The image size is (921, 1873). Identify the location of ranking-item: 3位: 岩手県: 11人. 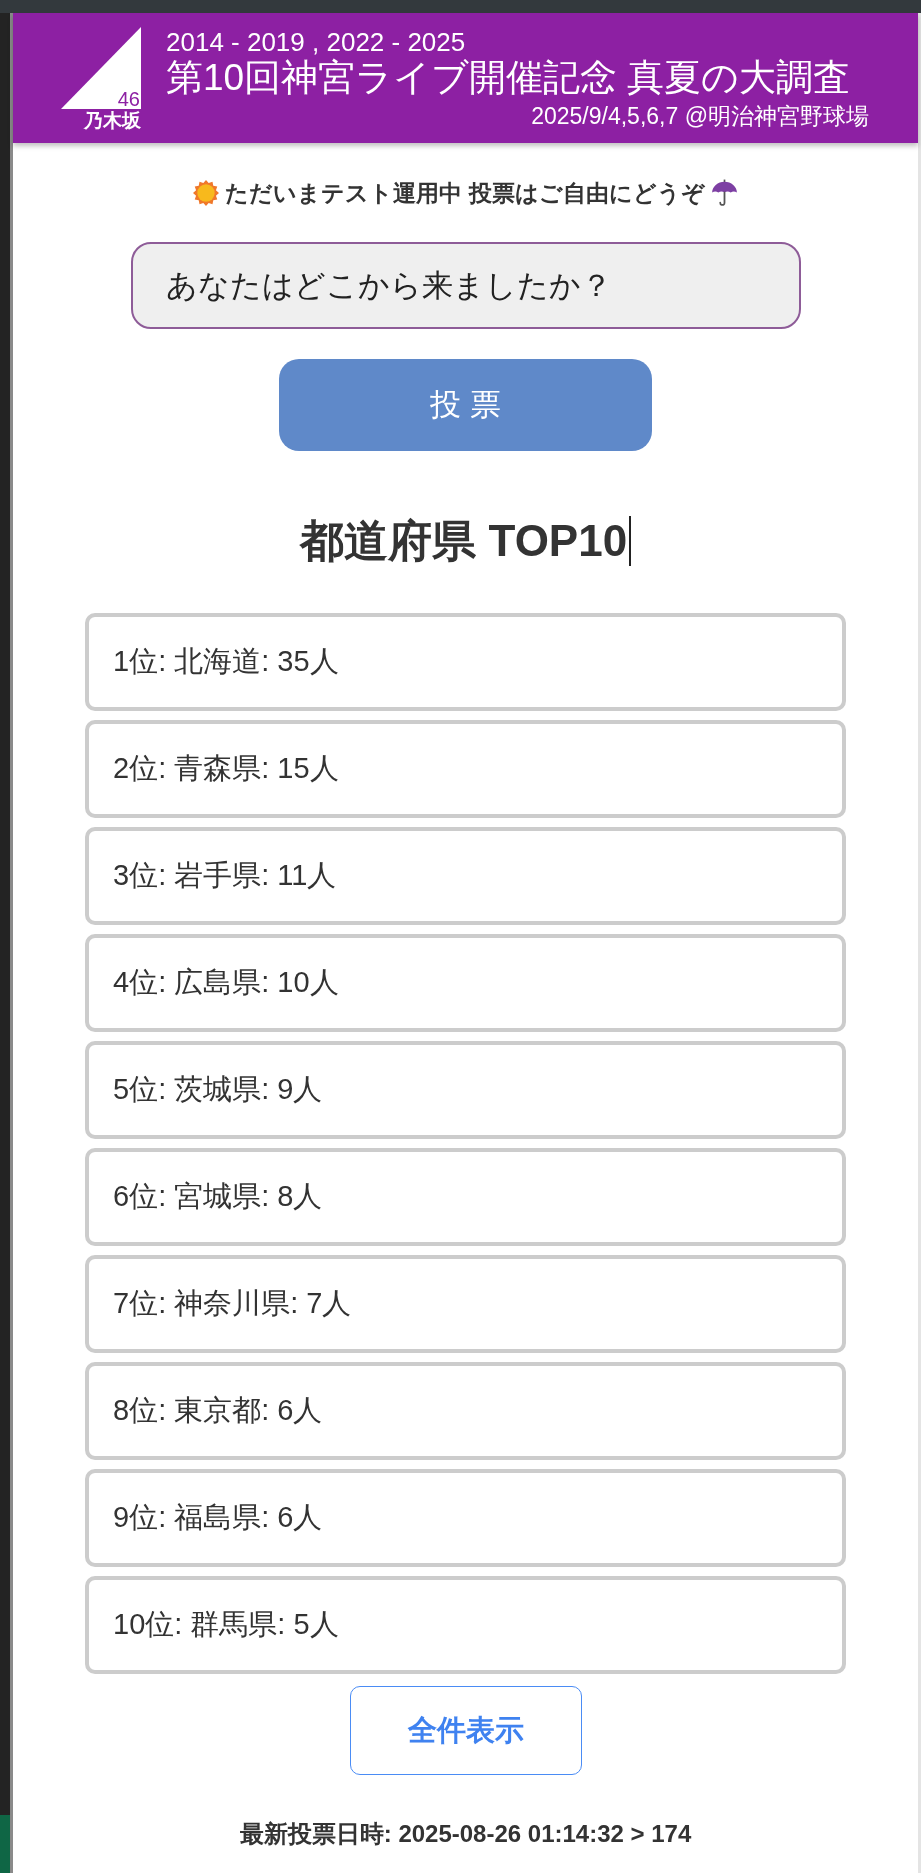
(465, 876).